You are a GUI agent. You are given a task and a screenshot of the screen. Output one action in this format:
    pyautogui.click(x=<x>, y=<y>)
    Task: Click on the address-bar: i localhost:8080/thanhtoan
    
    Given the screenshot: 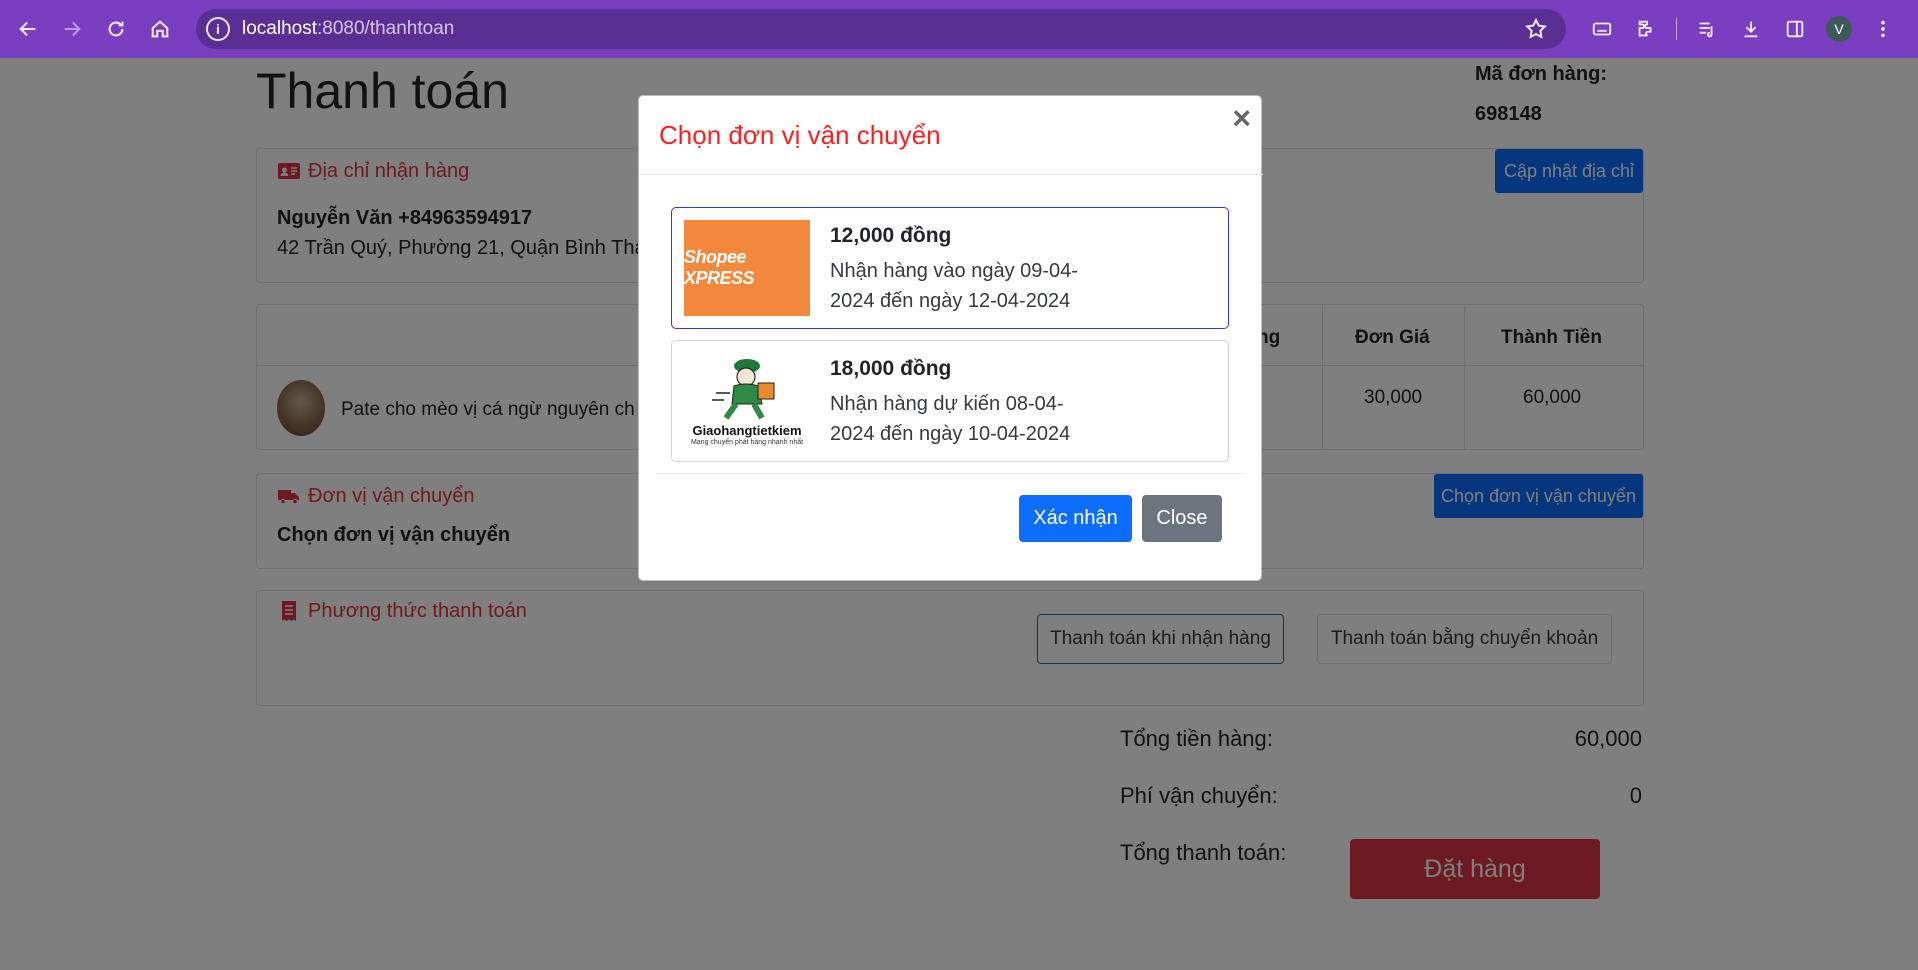 What is the action you would take?
    pyautogui.click(x=881, y=29)
    